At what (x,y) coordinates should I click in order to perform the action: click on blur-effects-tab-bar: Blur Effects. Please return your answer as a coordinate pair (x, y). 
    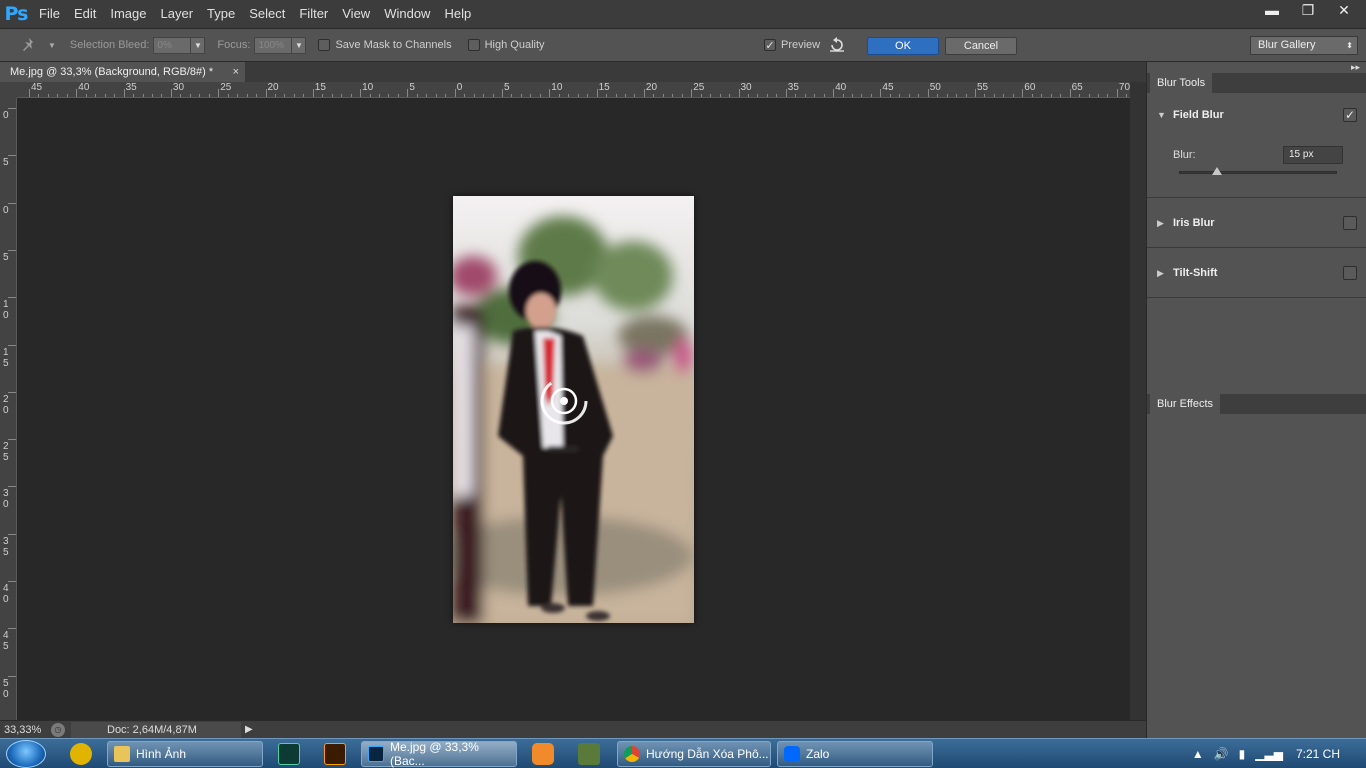
    Looking at the image, I should click on (1256, 404).